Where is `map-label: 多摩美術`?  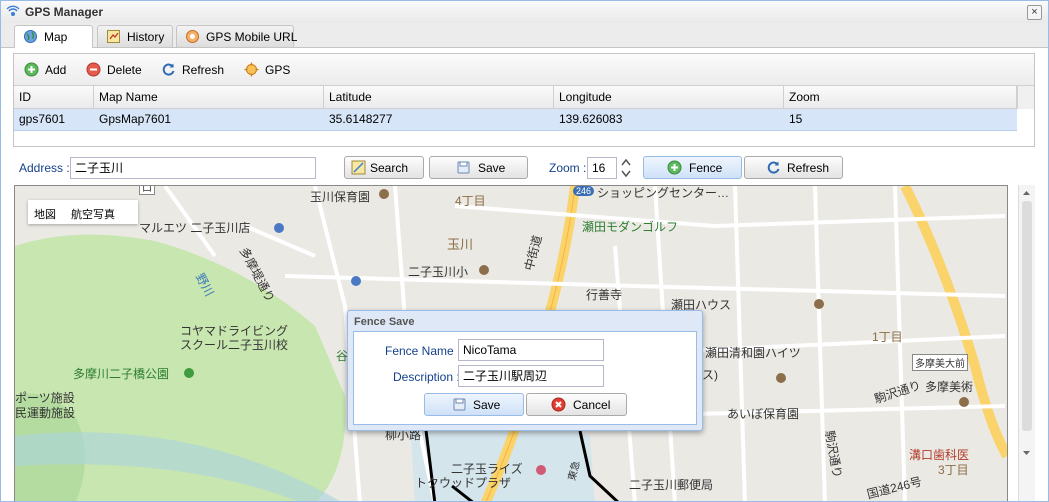
map-label: 多摩美術 is located at coordinates (949, 387).